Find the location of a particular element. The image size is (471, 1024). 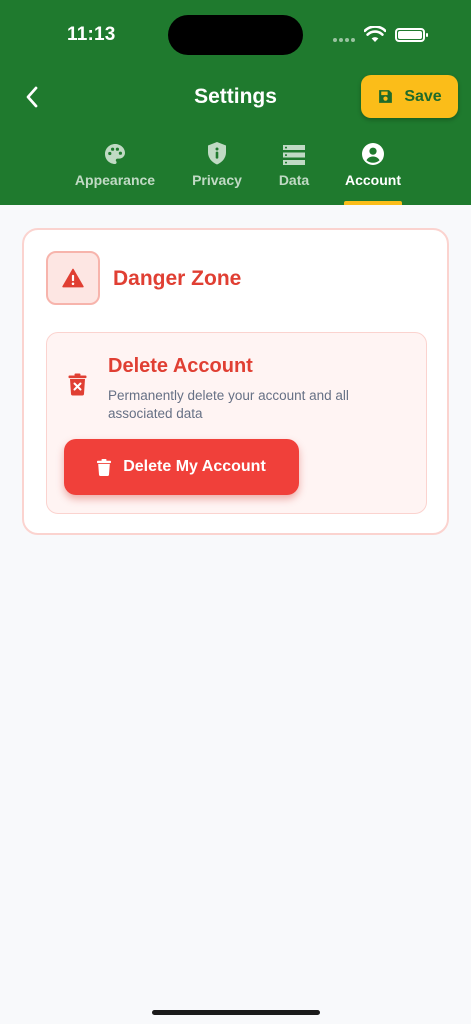

tab-data: Data is located at coordinates (294, 172).